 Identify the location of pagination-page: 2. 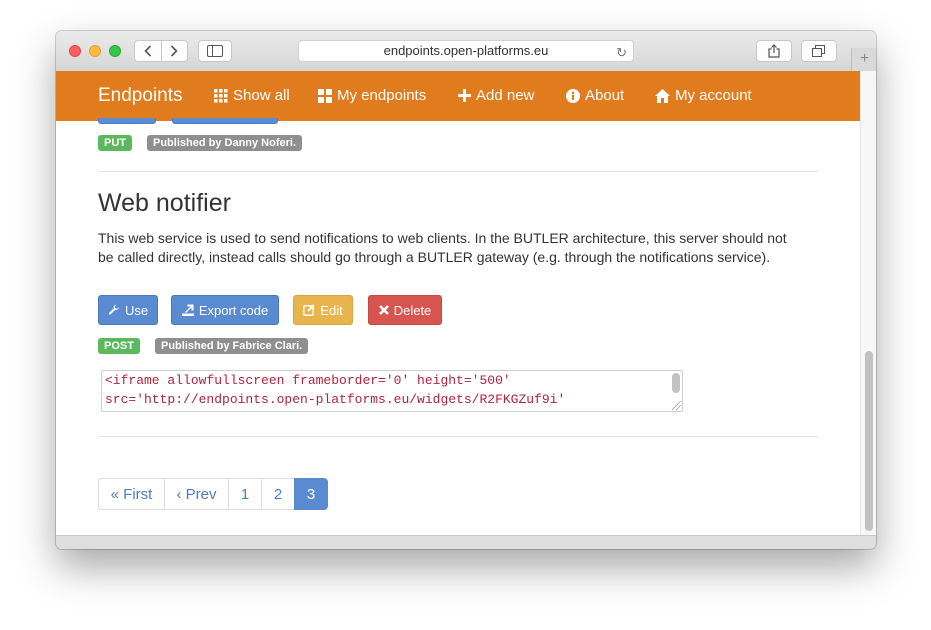
(278, 494).